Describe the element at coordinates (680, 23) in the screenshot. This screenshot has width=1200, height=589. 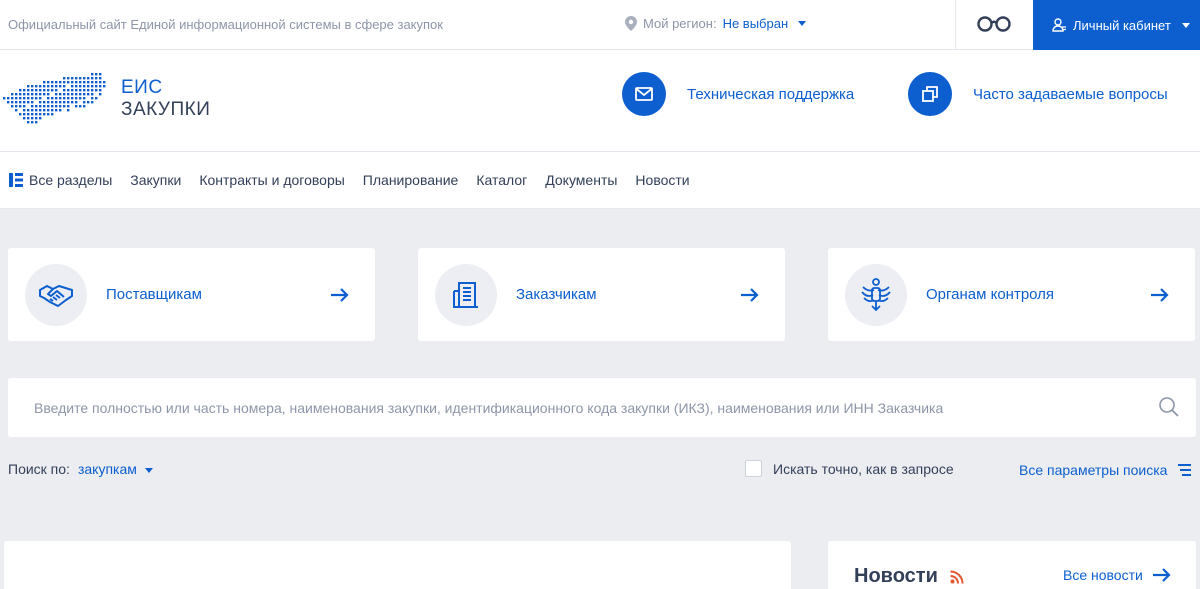
I see `region-label: Мой регион:` at that location.